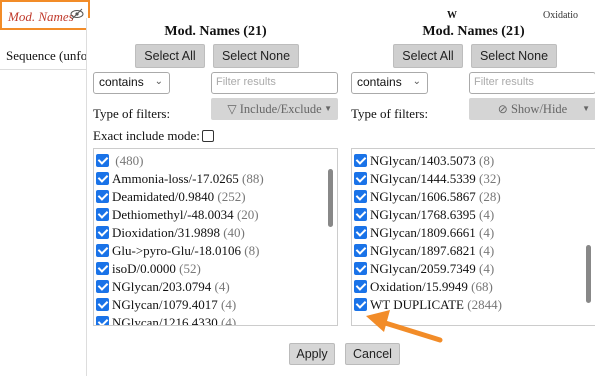 This screenshot has width=595, height=376. Describe the element at coordinates (207, 136) in the screenshot. I see `exact-include-checkbox` at that location.